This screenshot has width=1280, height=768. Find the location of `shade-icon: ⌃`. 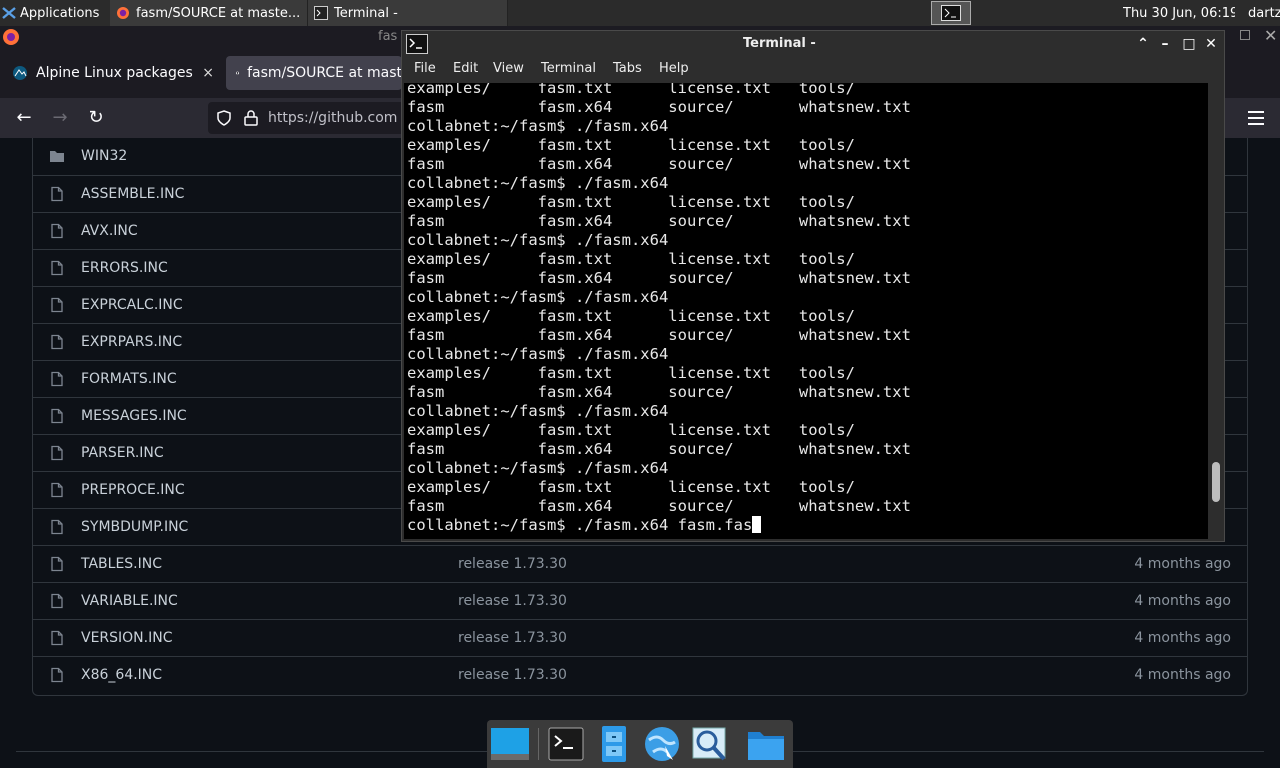

shade-icon: ⌃ is located at coordinates (1143, 44).